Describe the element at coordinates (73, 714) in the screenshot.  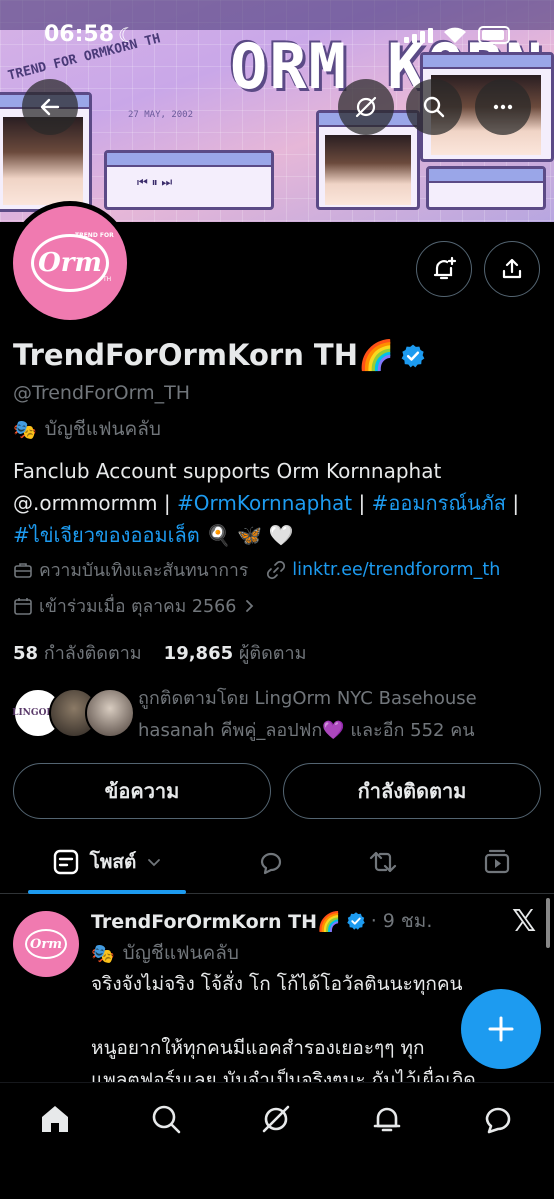
I see `followed-by-avatars: LINGORM` at that location.